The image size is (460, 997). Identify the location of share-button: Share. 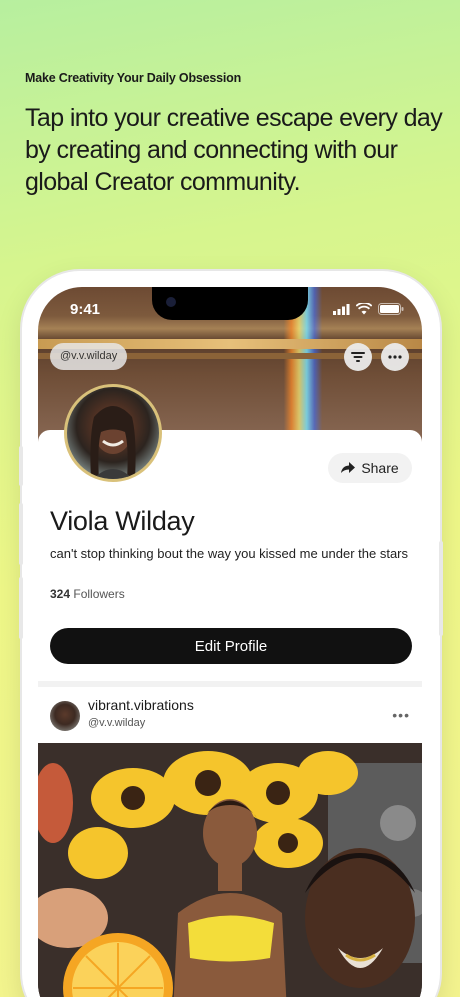
(370, 468).